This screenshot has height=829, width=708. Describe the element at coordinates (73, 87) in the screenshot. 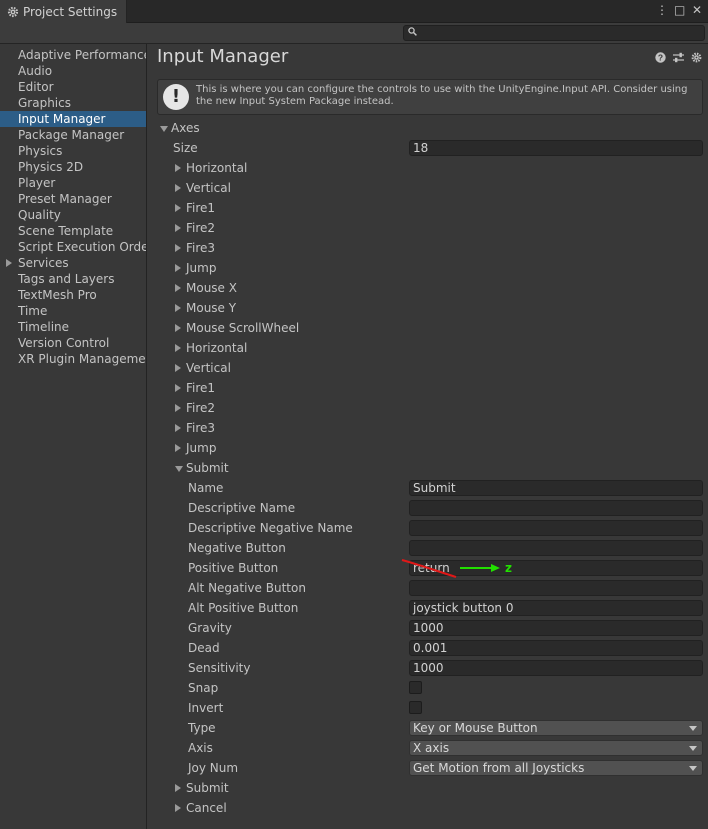

I see `sidebar-item-editor: Editor` at that location.